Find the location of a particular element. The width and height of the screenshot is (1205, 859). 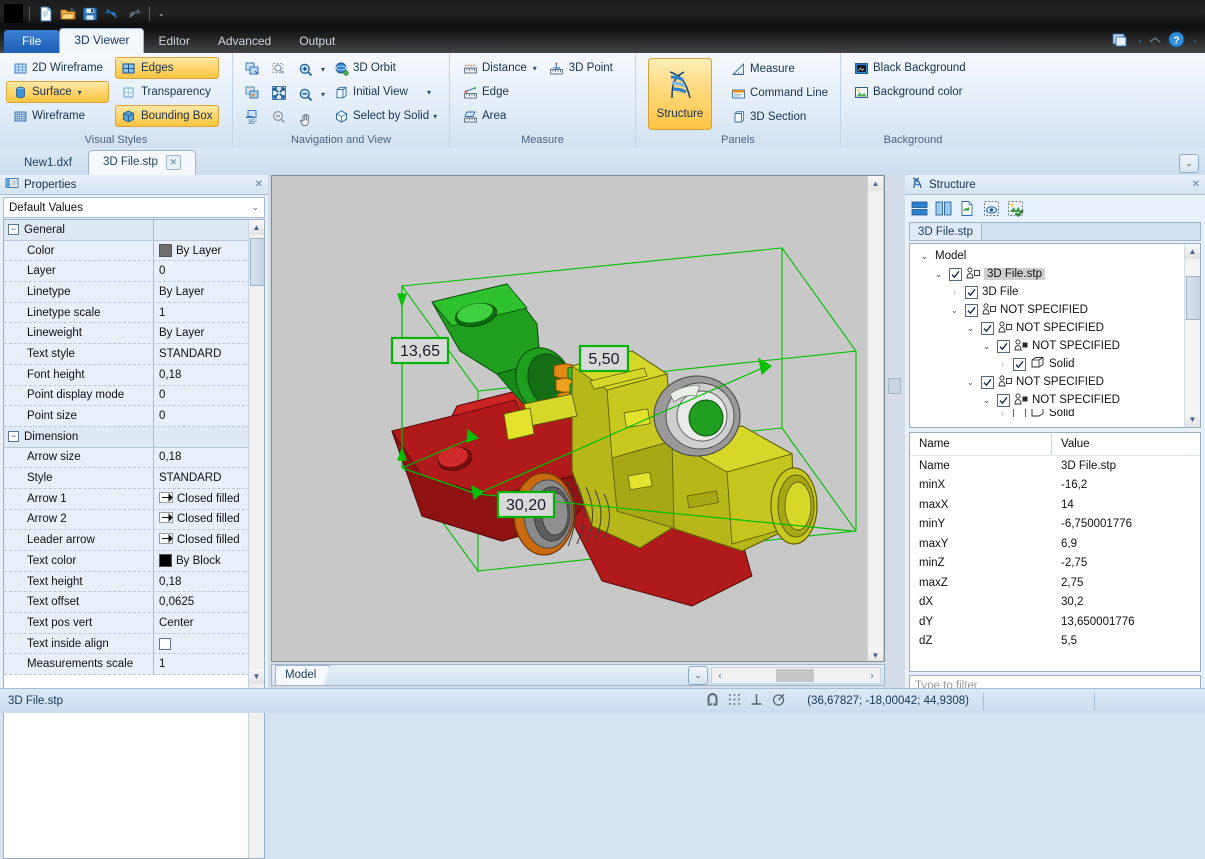

hscroll-track is located at coordinates (796, 675).